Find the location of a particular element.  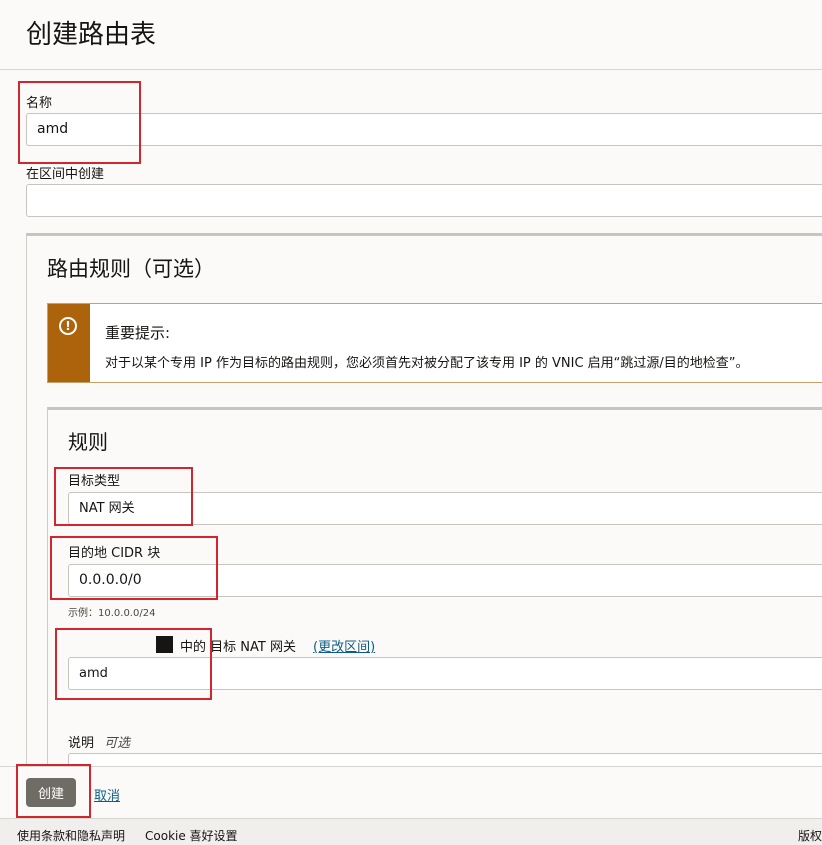

copyright-text: 版权 is located at coordinates (810, 836).